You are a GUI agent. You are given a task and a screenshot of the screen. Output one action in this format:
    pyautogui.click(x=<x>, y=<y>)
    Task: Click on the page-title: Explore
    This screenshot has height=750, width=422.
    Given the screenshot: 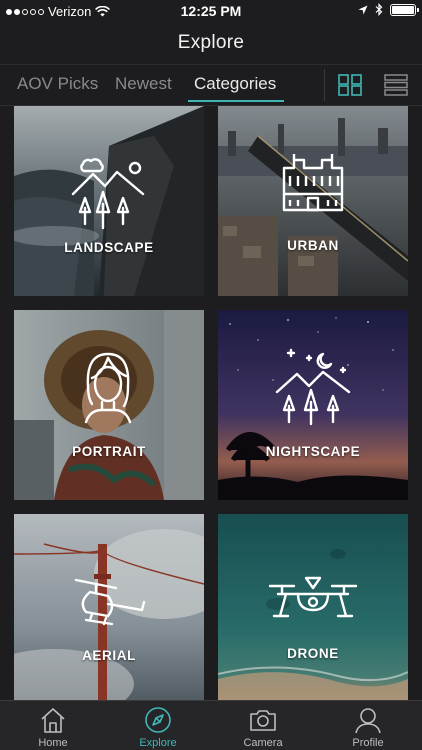 What is the action you would take?
    pyautogui.click(x=211, y=42)
    